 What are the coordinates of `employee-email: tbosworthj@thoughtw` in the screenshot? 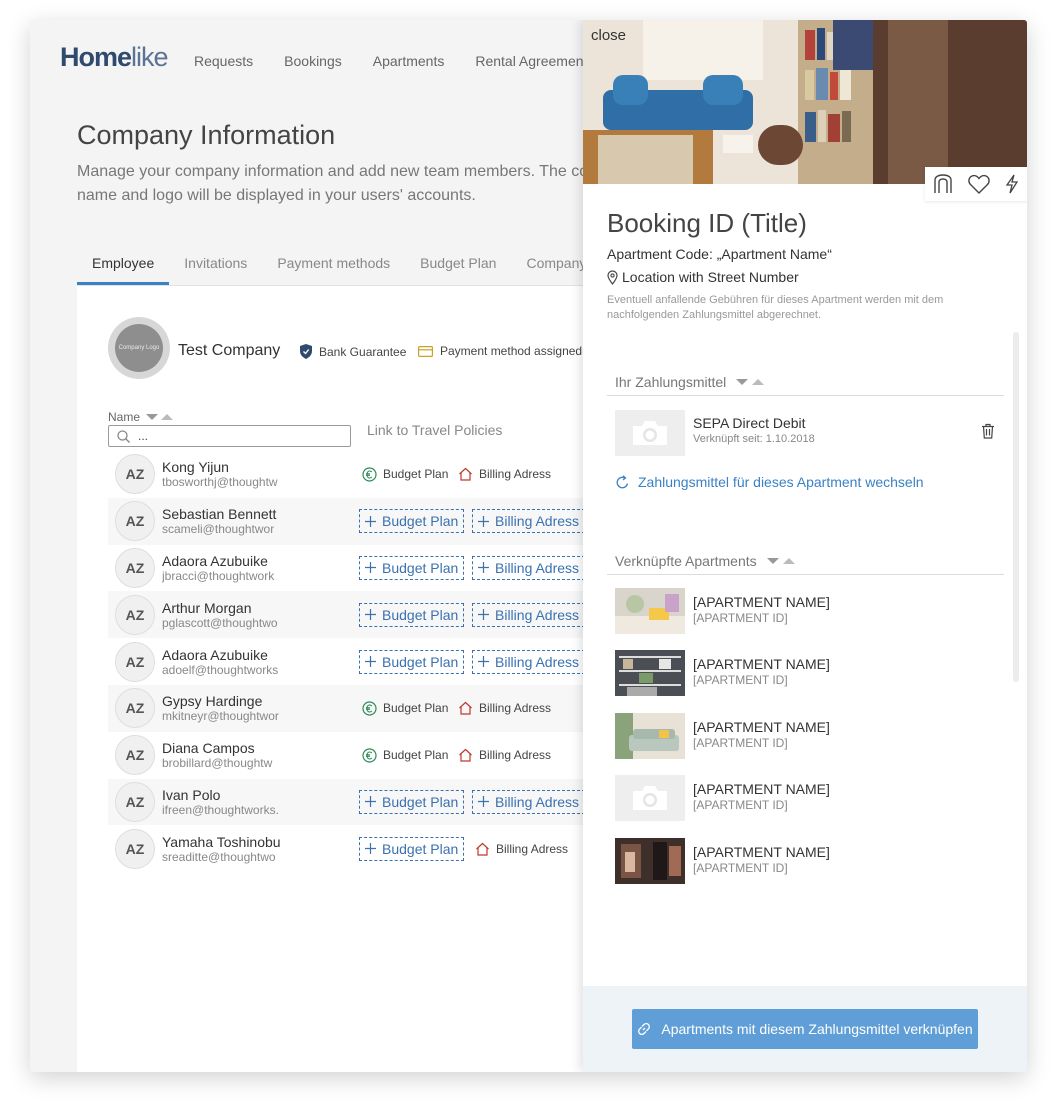 It's located at (220, 482).